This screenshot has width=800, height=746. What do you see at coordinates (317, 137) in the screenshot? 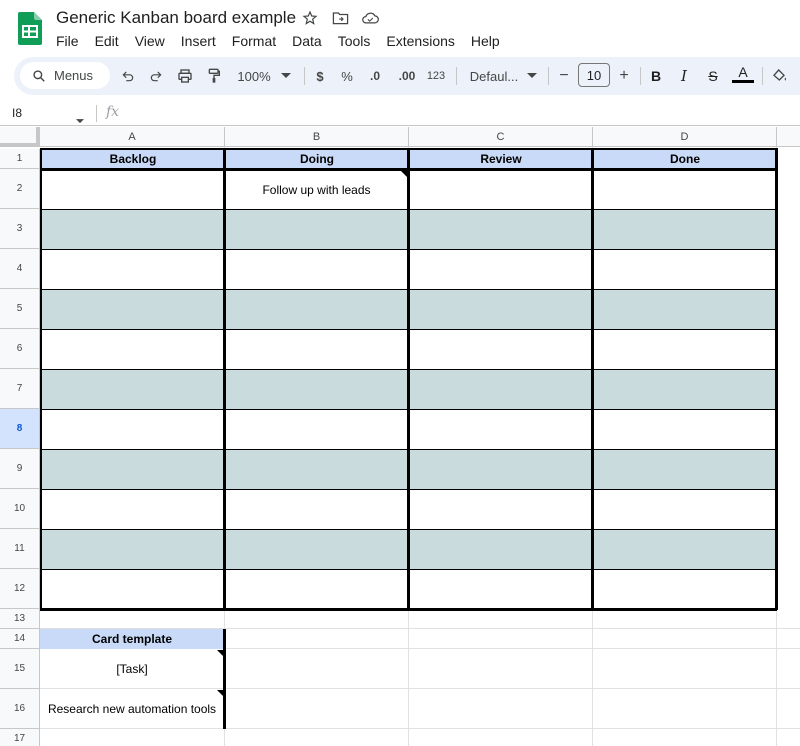
I see `column-header-b: B` at bounding box center [317, 137].